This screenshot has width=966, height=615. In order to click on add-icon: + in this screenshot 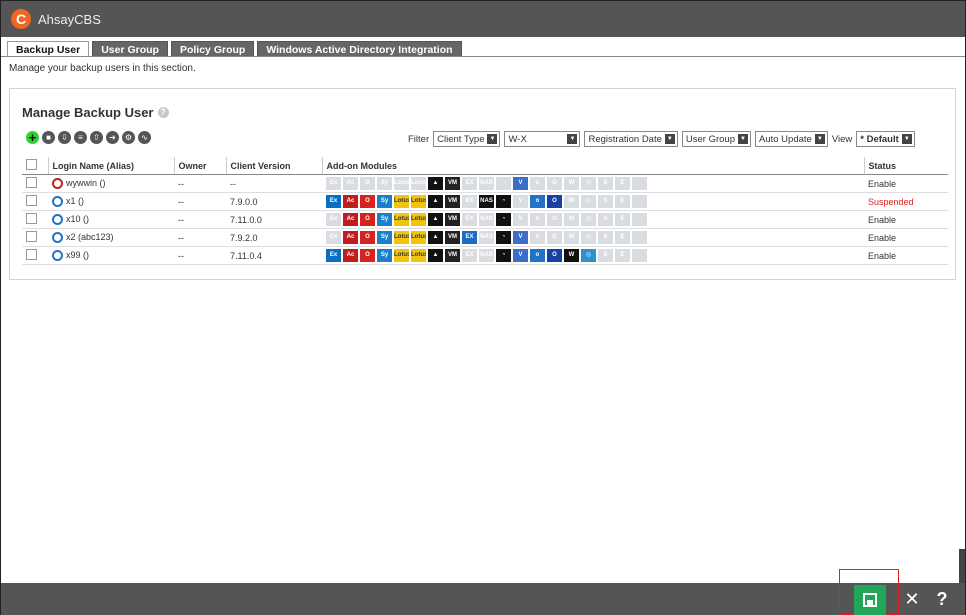, I will do `click(32, 137)`.